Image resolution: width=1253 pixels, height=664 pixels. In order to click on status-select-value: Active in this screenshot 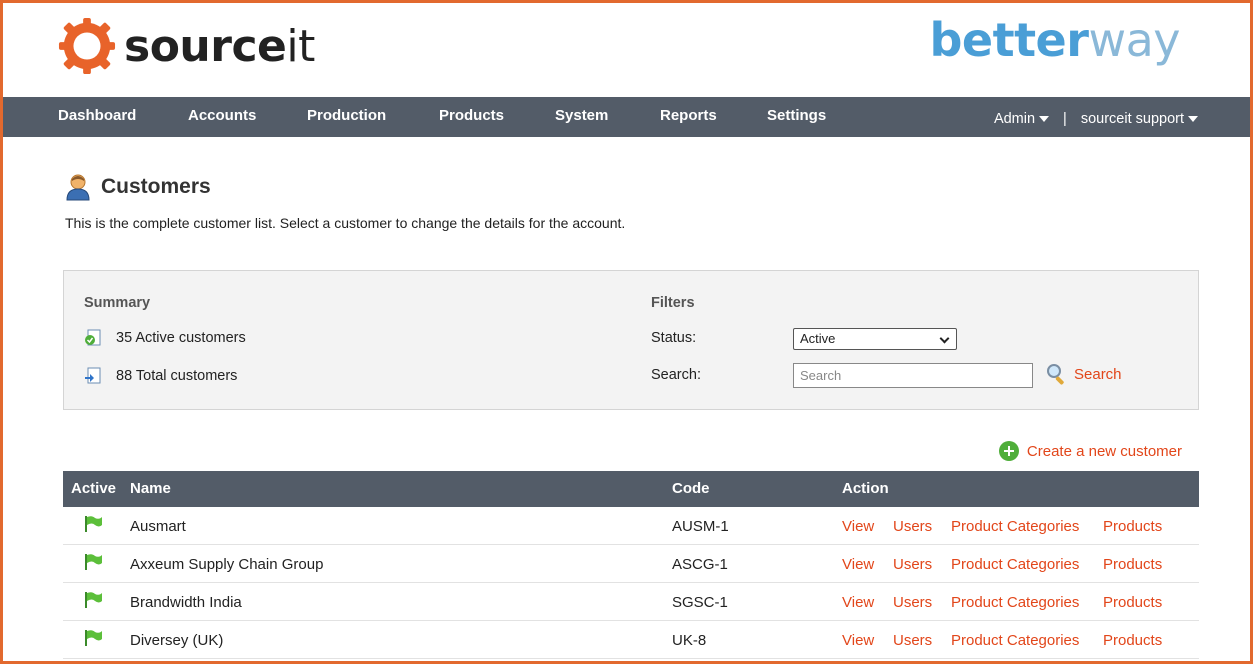, I will do `click(818, 338)`.